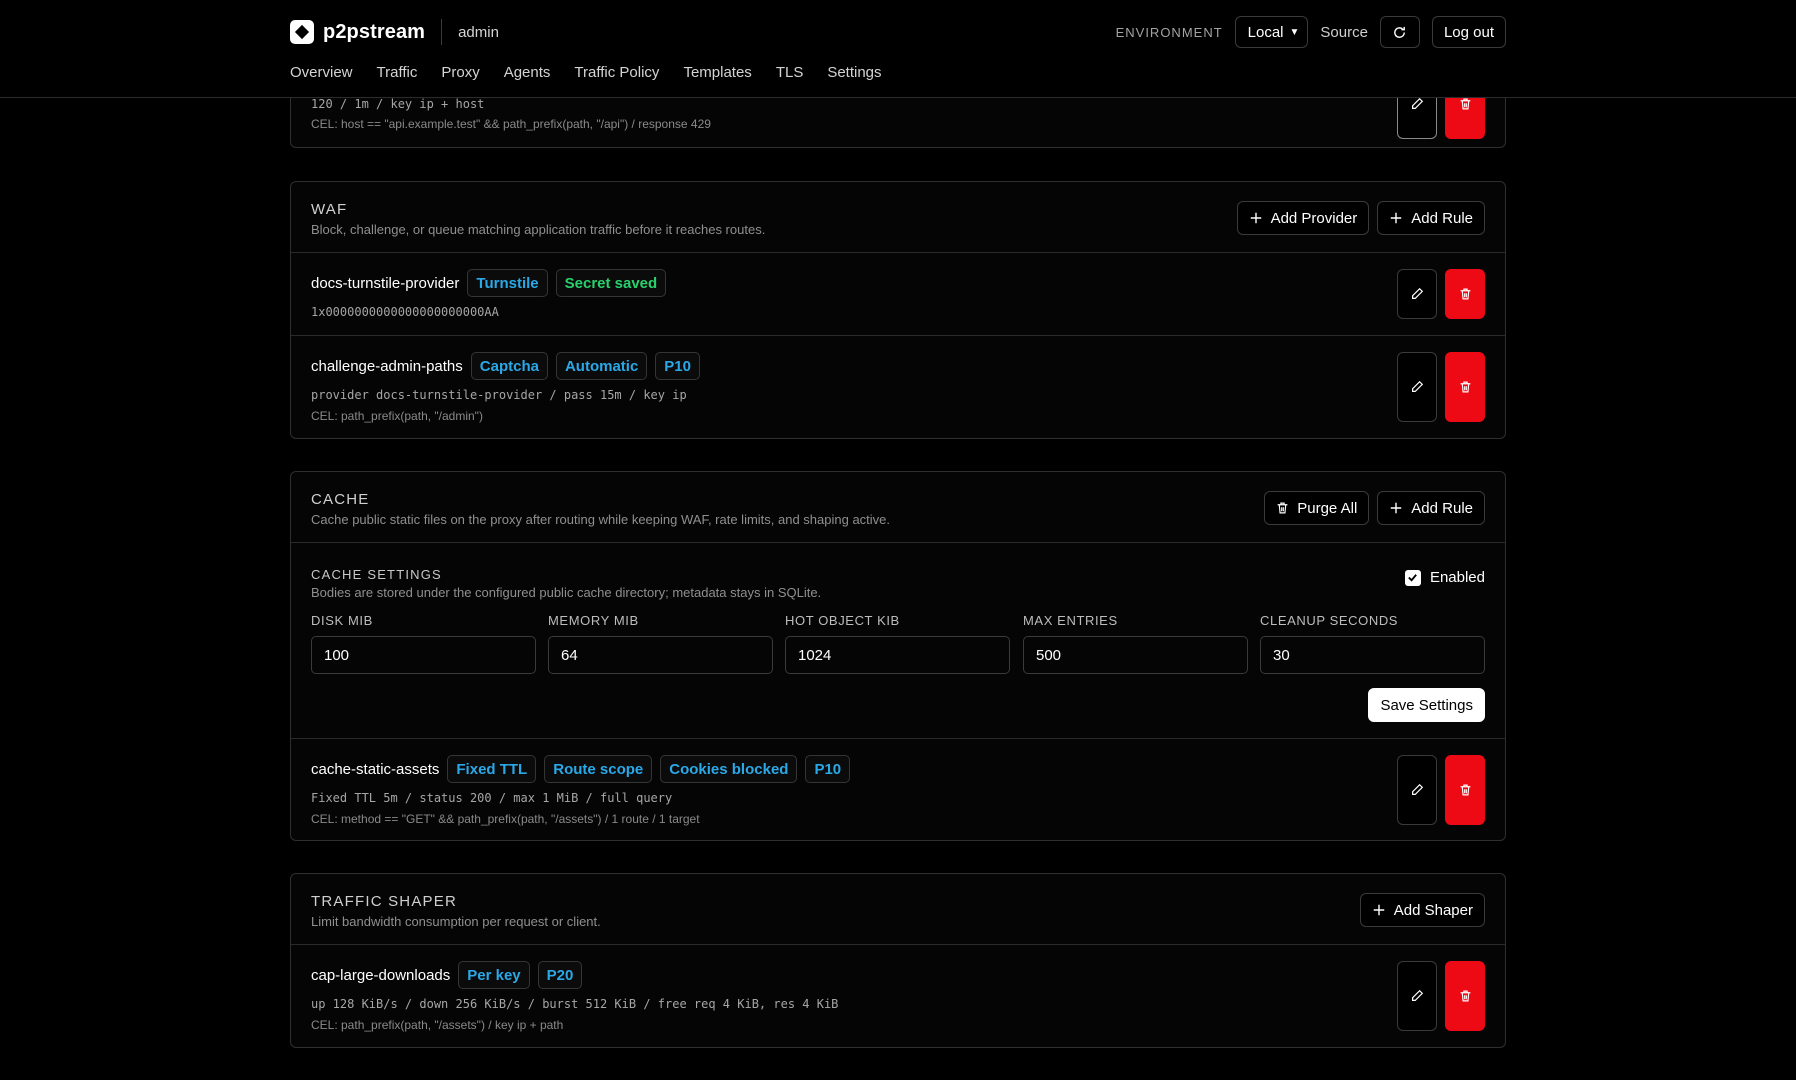 The width and height of the screenshot is (1796, 1080). I want to click on status-badge: Turnstile, so click(507, 283).